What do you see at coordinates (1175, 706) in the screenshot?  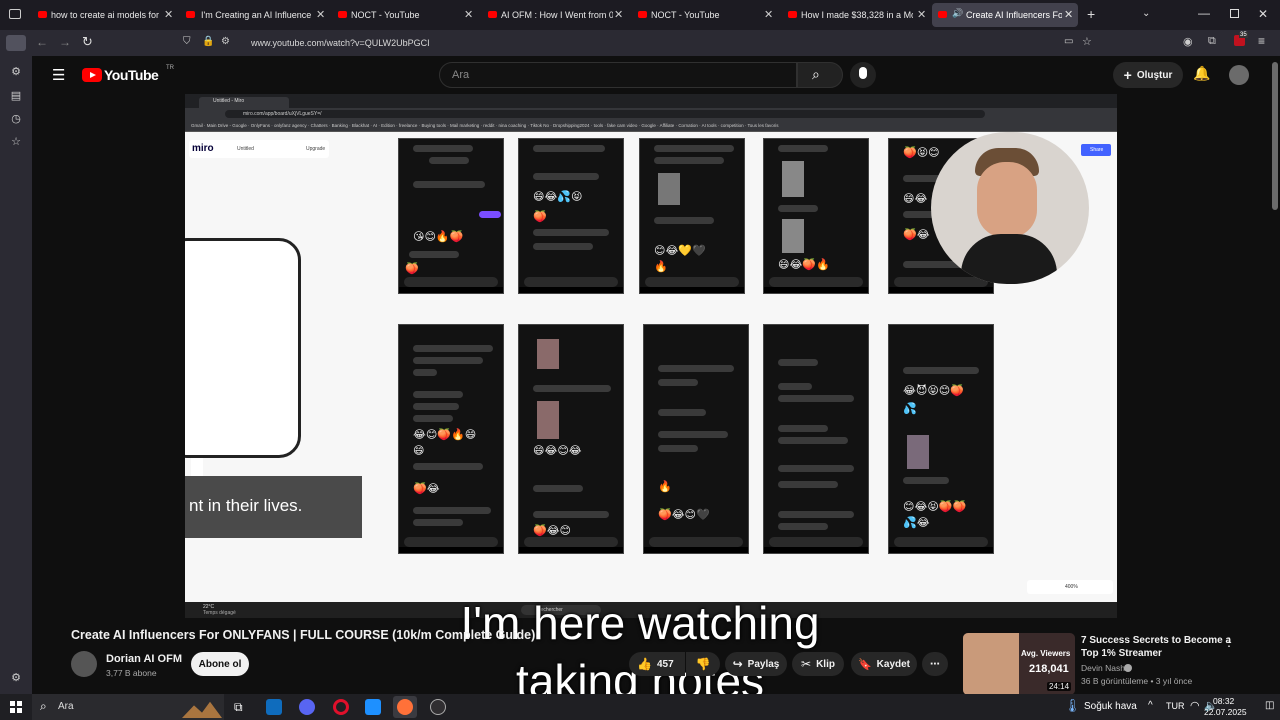 I see `language-label: TUR` at bounding box center [1175, 706].